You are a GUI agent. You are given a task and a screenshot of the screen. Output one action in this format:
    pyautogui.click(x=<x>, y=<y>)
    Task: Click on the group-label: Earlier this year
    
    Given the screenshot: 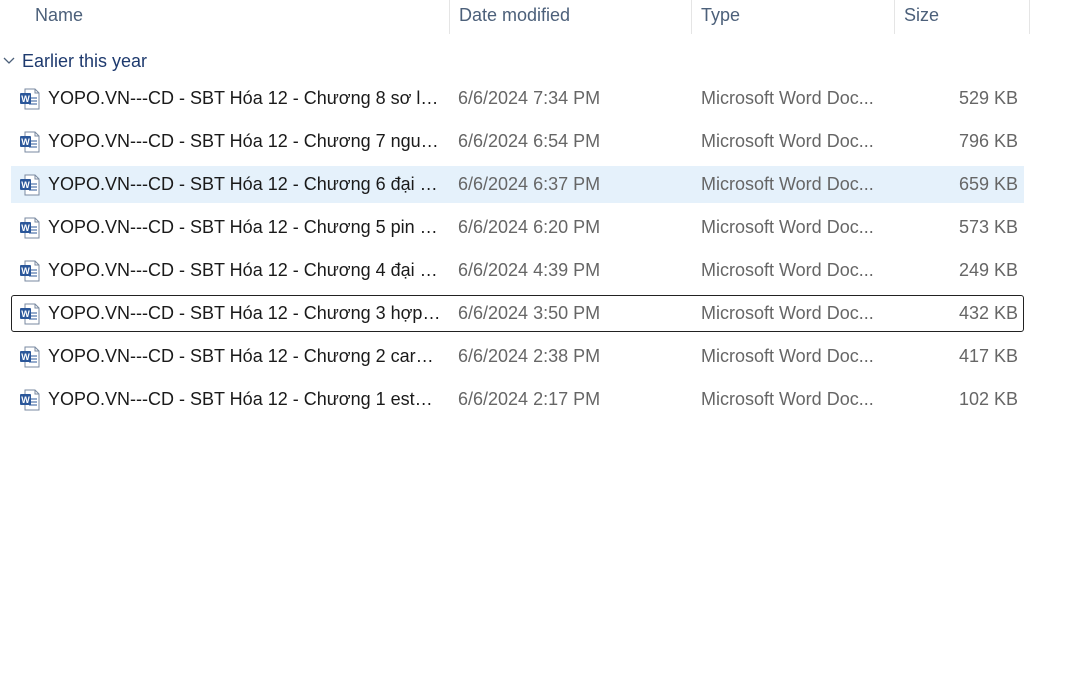 What is the action you would take?
    pyautogui.click(x=85, y=60)
    